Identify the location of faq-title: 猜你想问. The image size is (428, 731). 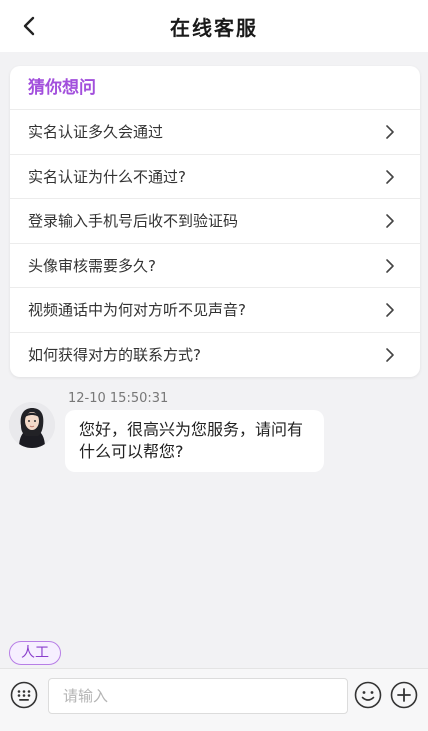
(215, 88).